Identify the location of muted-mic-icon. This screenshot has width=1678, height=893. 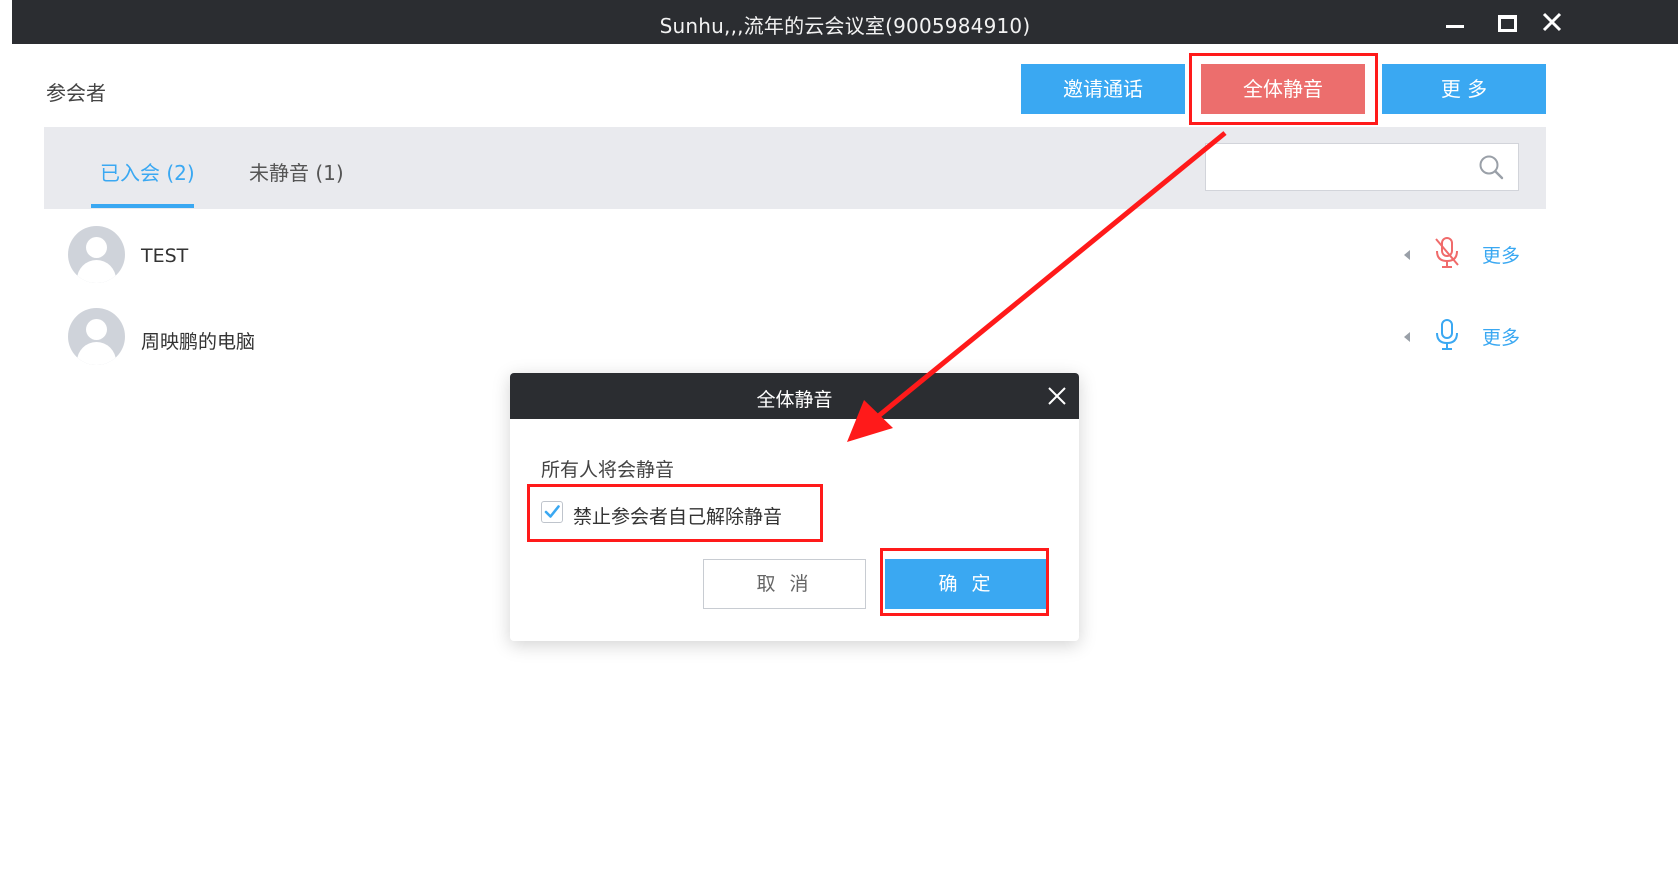
(1447, 253).